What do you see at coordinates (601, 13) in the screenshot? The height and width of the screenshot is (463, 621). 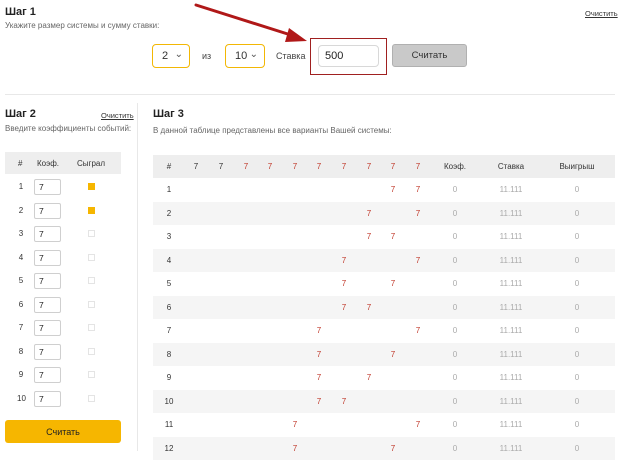 I see `step1-clear-link: Очистить` at bounding box center [601, 13].